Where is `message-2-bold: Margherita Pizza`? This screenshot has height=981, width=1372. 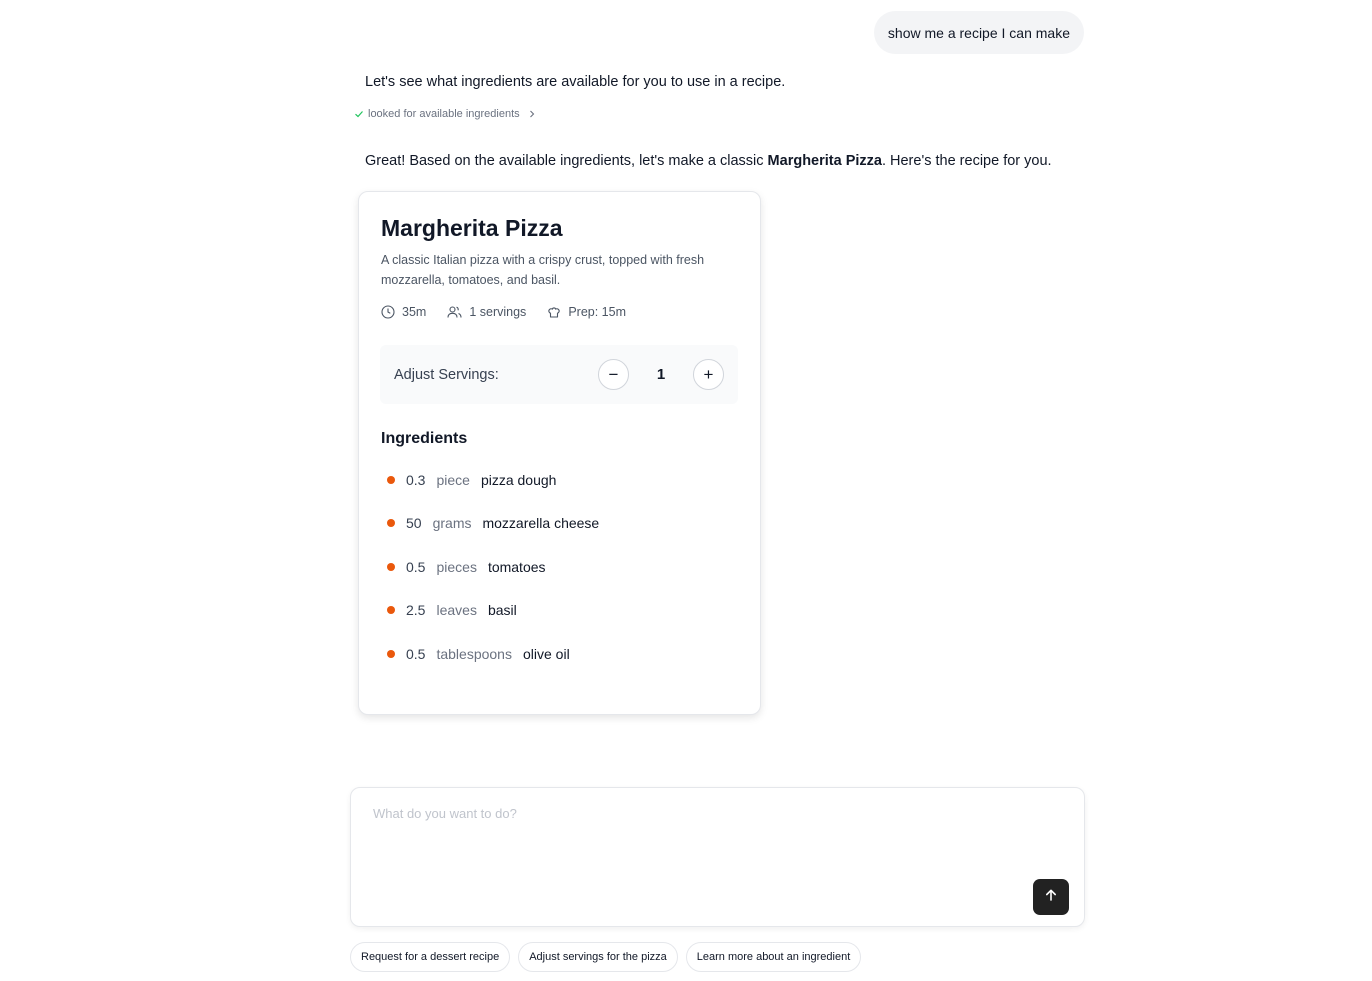 message-2-bold: Margherita Pizza is located at coordinates (824, 161).